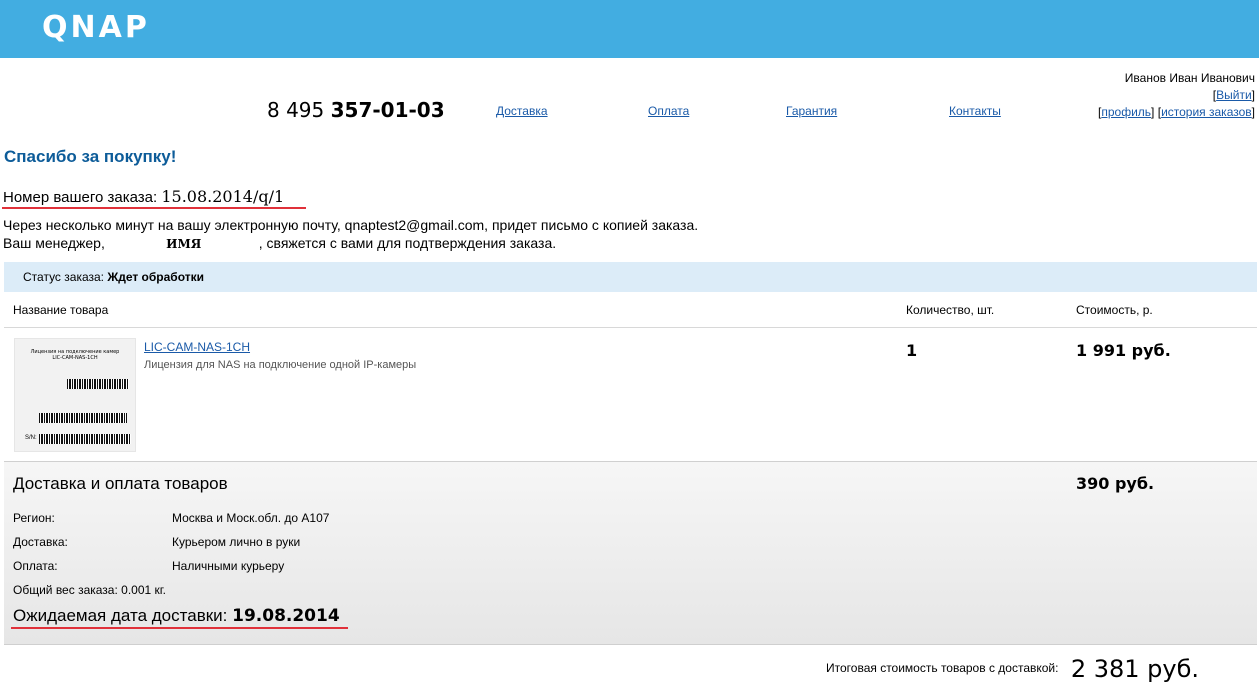 This screenshot has height=688, width=1259. I want to click on phone-number: 8 495 357-01-03, so click(356, 110).